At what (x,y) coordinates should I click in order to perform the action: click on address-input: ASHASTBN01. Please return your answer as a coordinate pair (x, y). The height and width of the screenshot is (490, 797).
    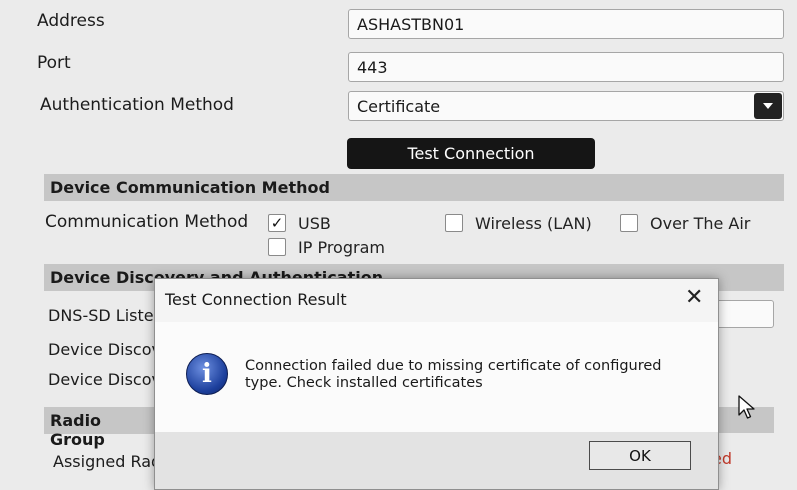
    Looking at the image, I should click on (566, 24).